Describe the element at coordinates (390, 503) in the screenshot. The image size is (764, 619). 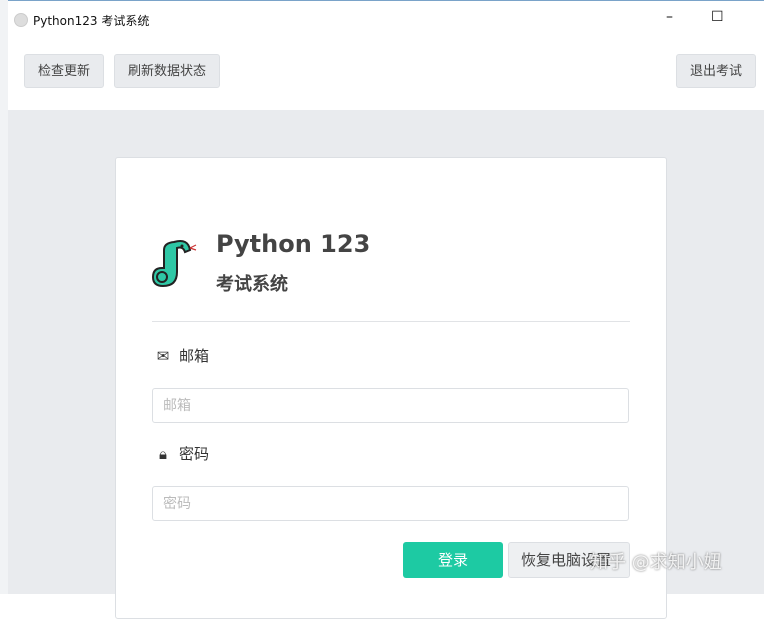
I see `password-input` at that location.